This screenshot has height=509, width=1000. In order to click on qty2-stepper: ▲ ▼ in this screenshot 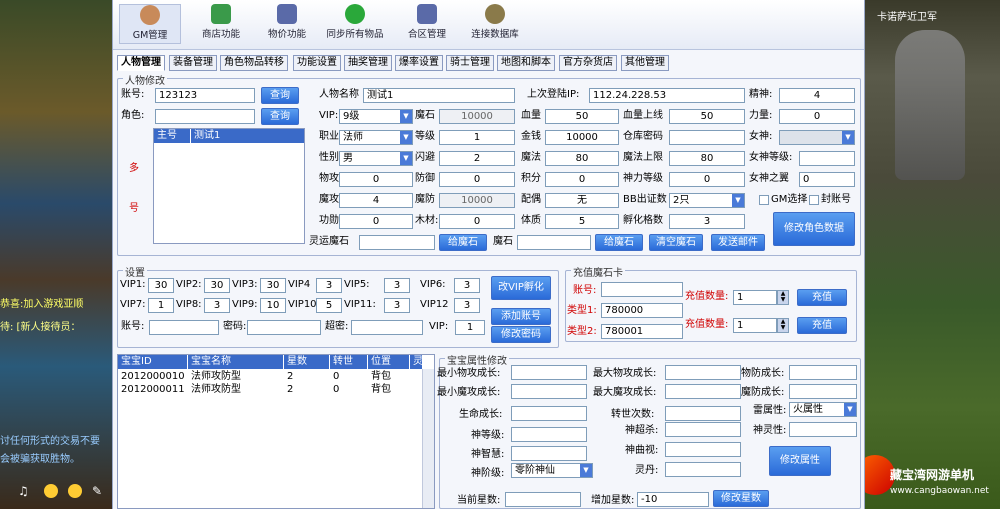, I will do `click(783, 325)`.